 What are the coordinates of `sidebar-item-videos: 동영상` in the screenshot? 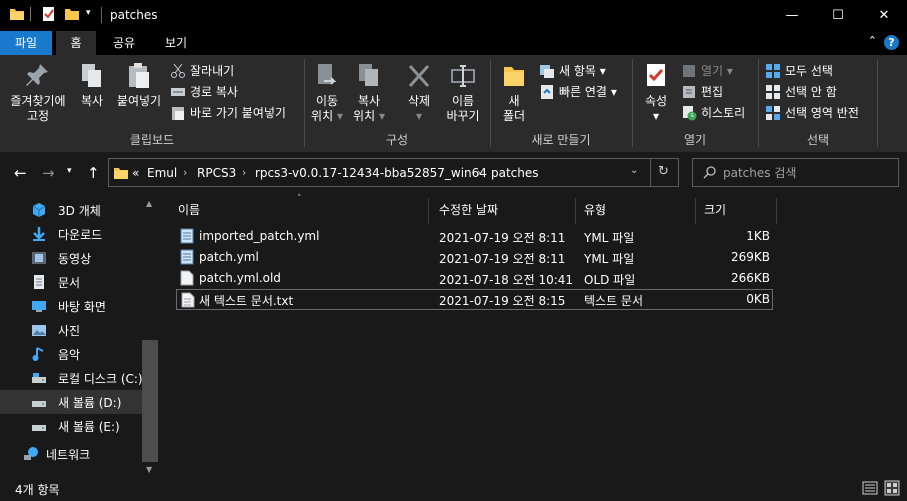 It's located at (71, 258).